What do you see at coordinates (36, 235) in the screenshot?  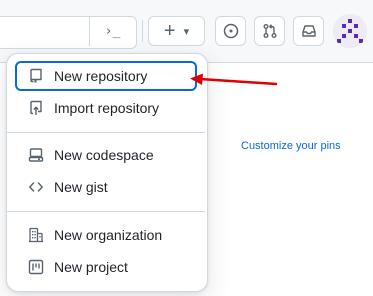 I see `organization-icon` at bounding box center [36, 235].